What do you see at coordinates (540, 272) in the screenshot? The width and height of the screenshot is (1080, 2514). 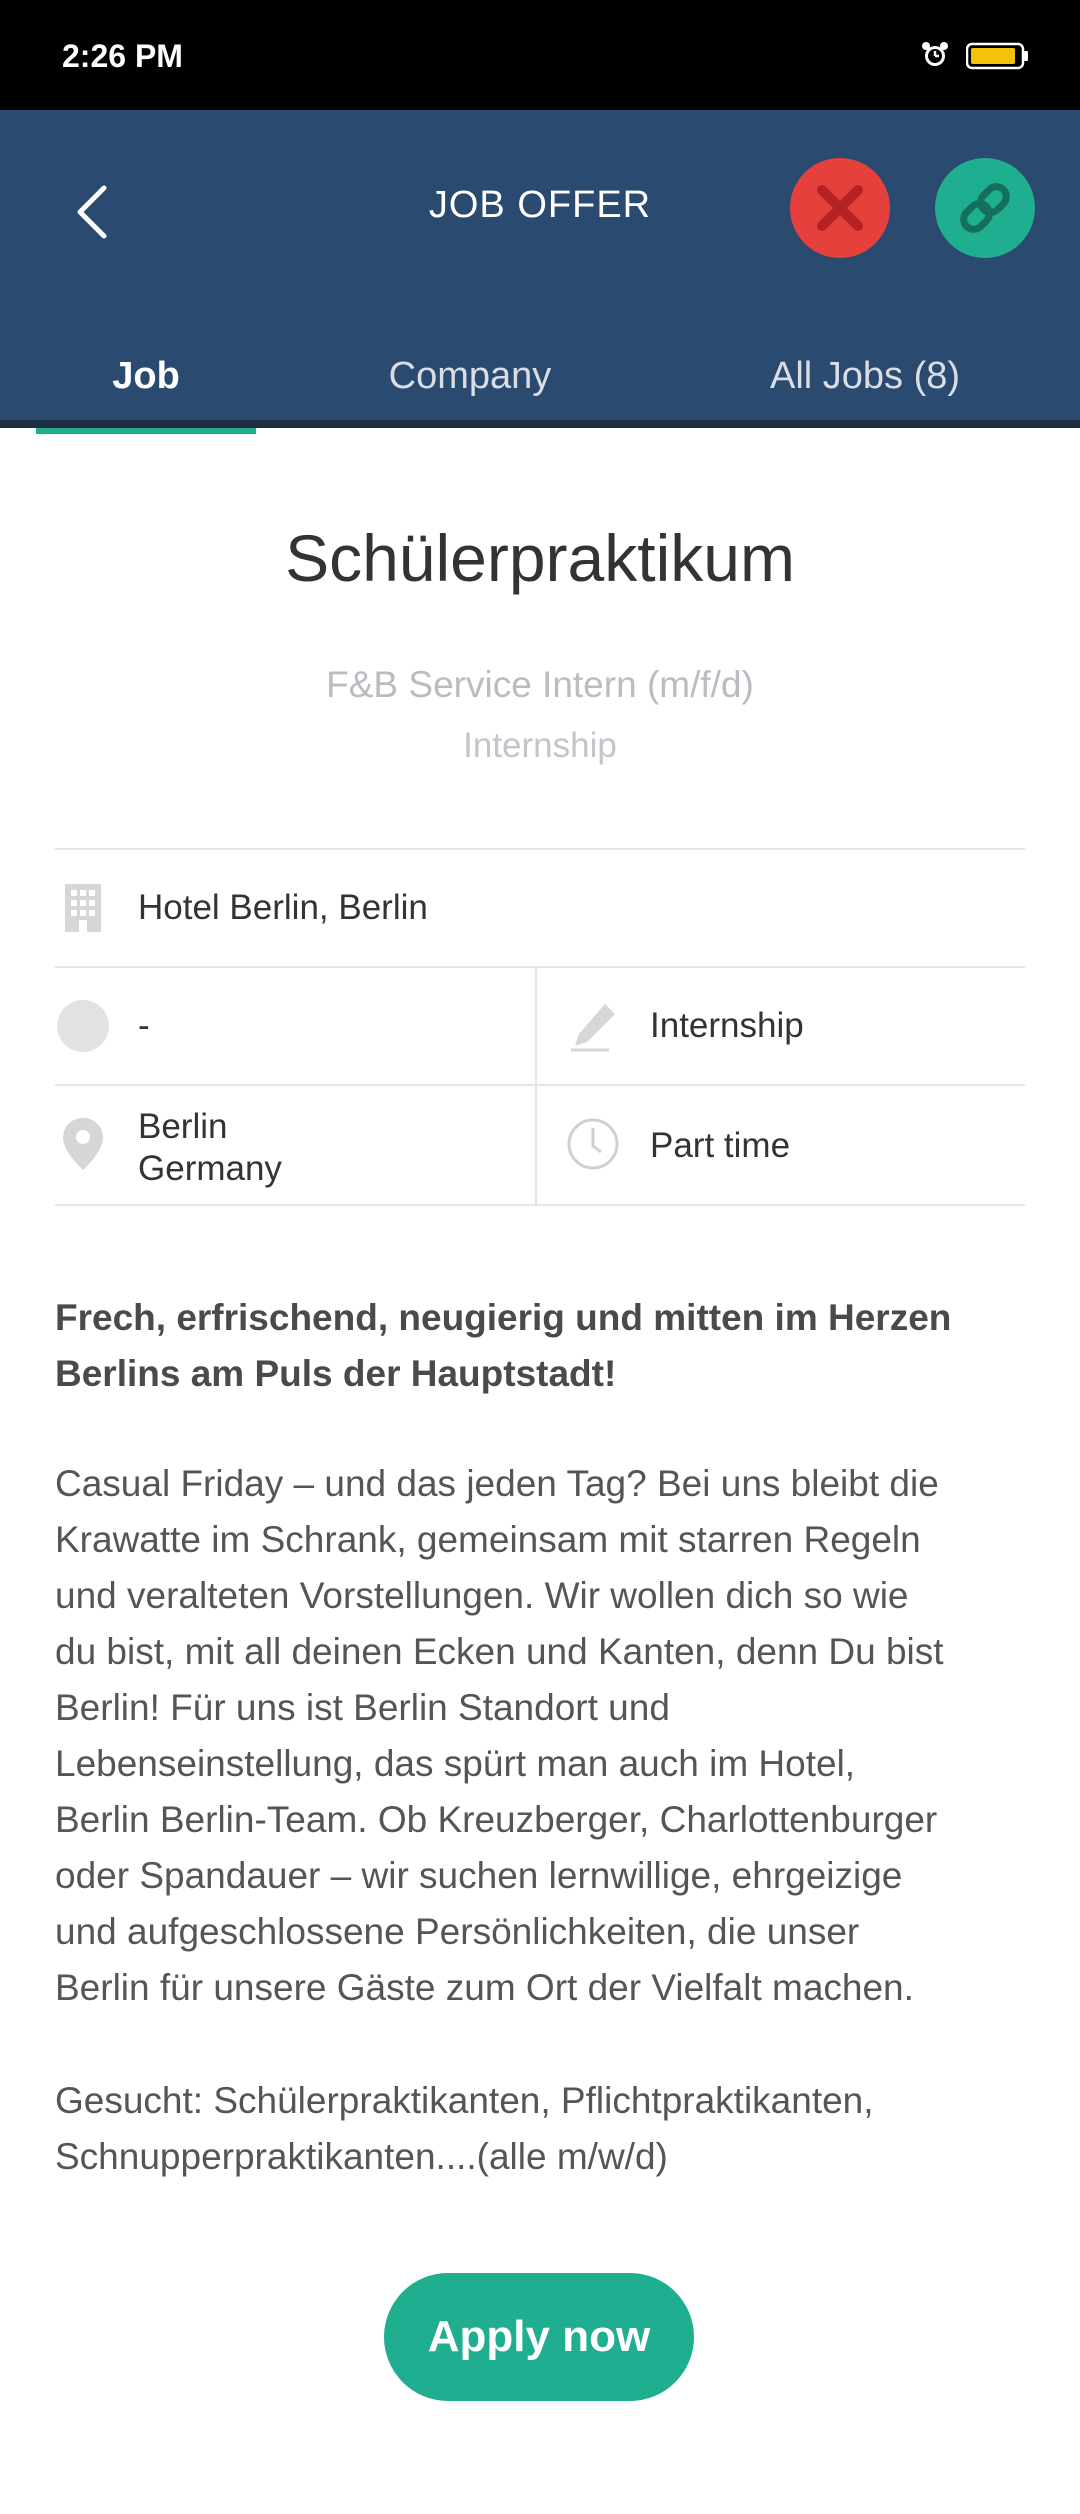 I see `app-bar: JOB OFFER Job Company All Jobs (8)` at bounding box center [540, 272].